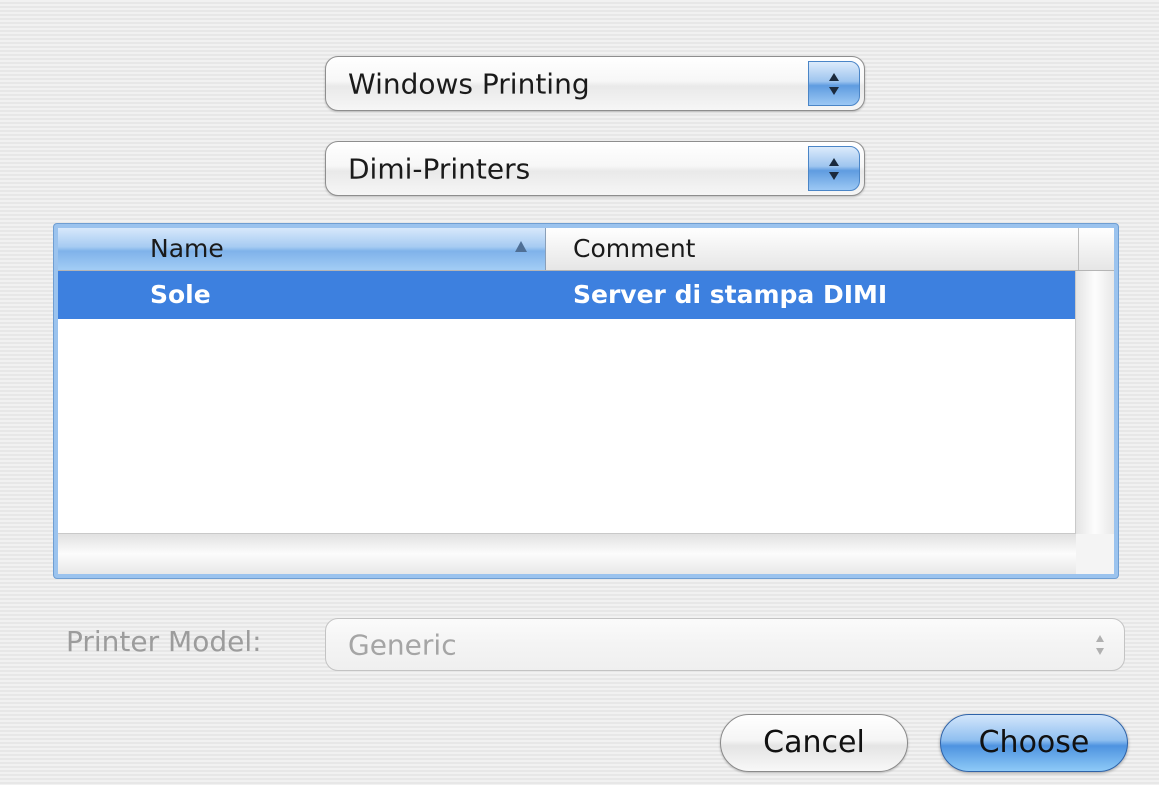 The height and width of the screenshot is (785, 1159). I want to click on protocol-popup-value: Windows Printing, so click(469, 83).